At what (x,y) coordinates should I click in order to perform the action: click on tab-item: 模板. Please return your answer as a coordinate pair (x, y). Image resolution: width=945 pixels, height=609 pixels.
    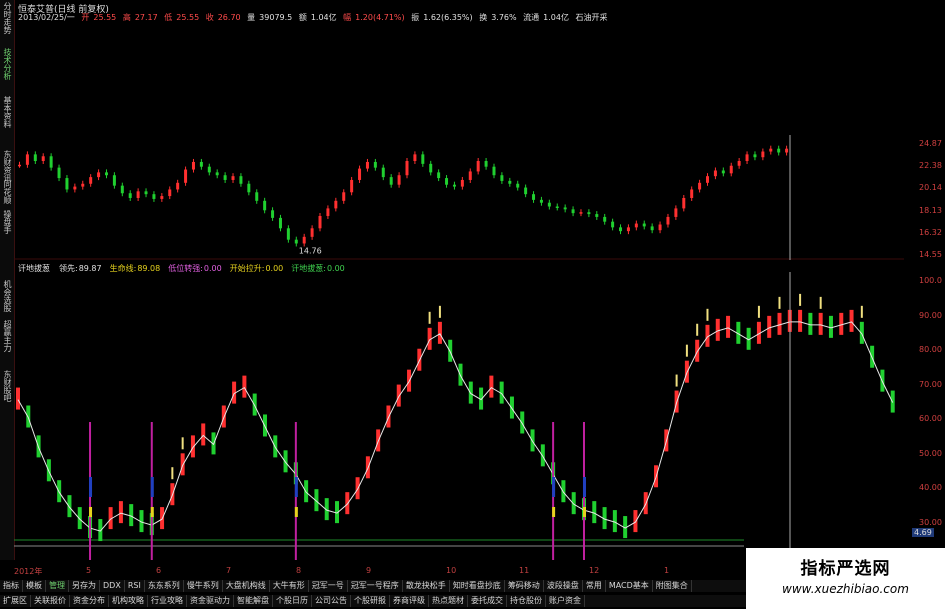
    Looking at the image, I should click on (34, 586).